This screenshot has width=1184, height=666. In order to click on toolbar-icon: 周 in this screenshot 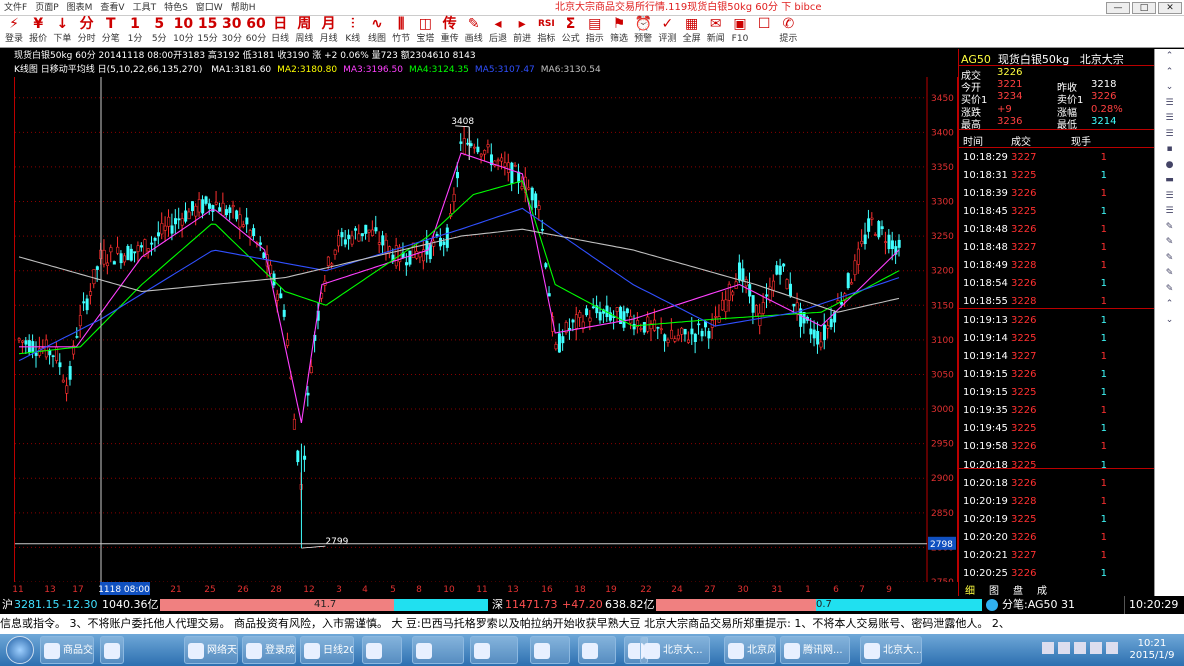, I will do `click(304, 24)`.